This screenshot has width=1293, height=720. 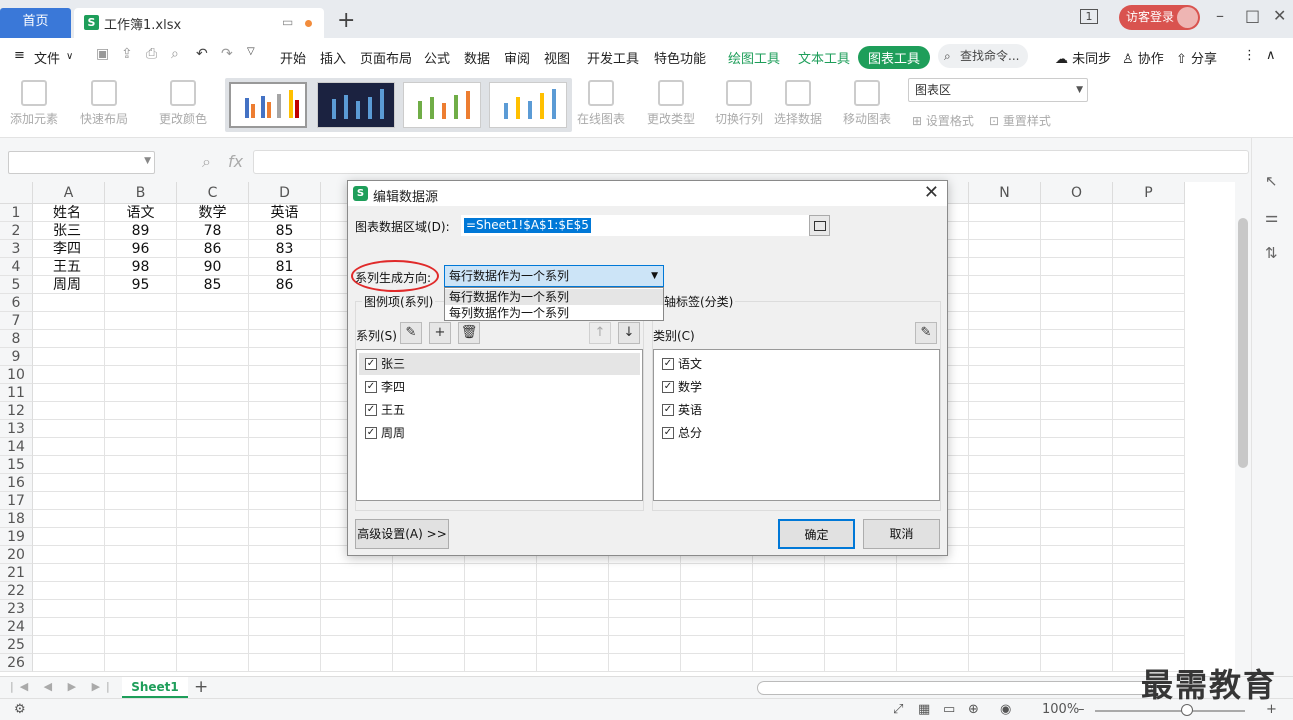 What do you see at coordinates (954, 688) in the screenshot?
I see `horizontal-scrollbar` at bounding box center [954, 688].